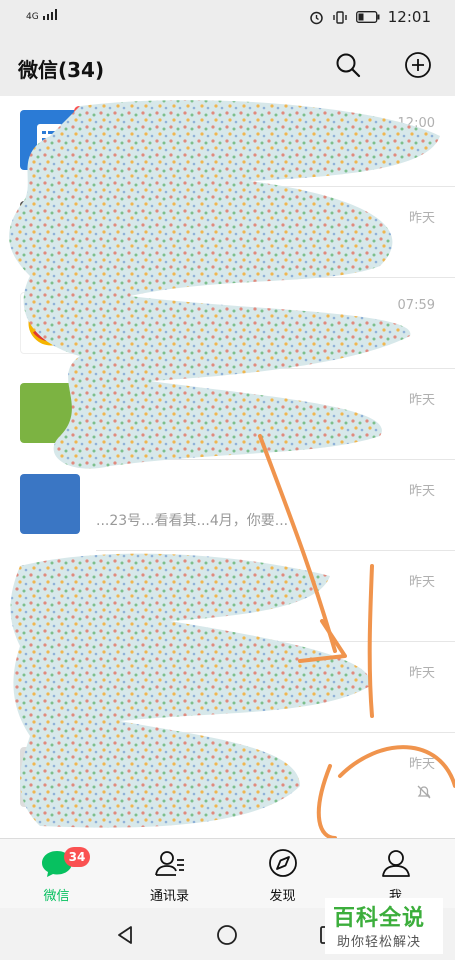 The height and width of the screenshot is (960, 455). What do you see at coordinates (32, 17) in the screenshot?
I see `network-label: 4G` at bounding box center [32, 17].